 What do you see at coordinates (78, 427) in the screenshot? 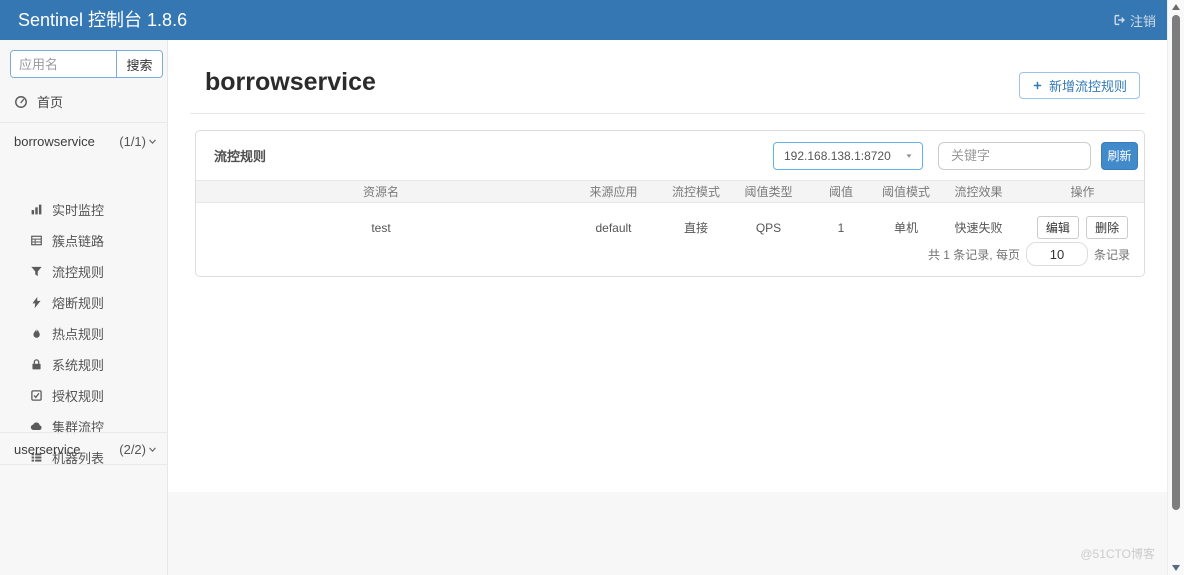
I see `item-label: 集群流控` at bounding box center [78, 427].